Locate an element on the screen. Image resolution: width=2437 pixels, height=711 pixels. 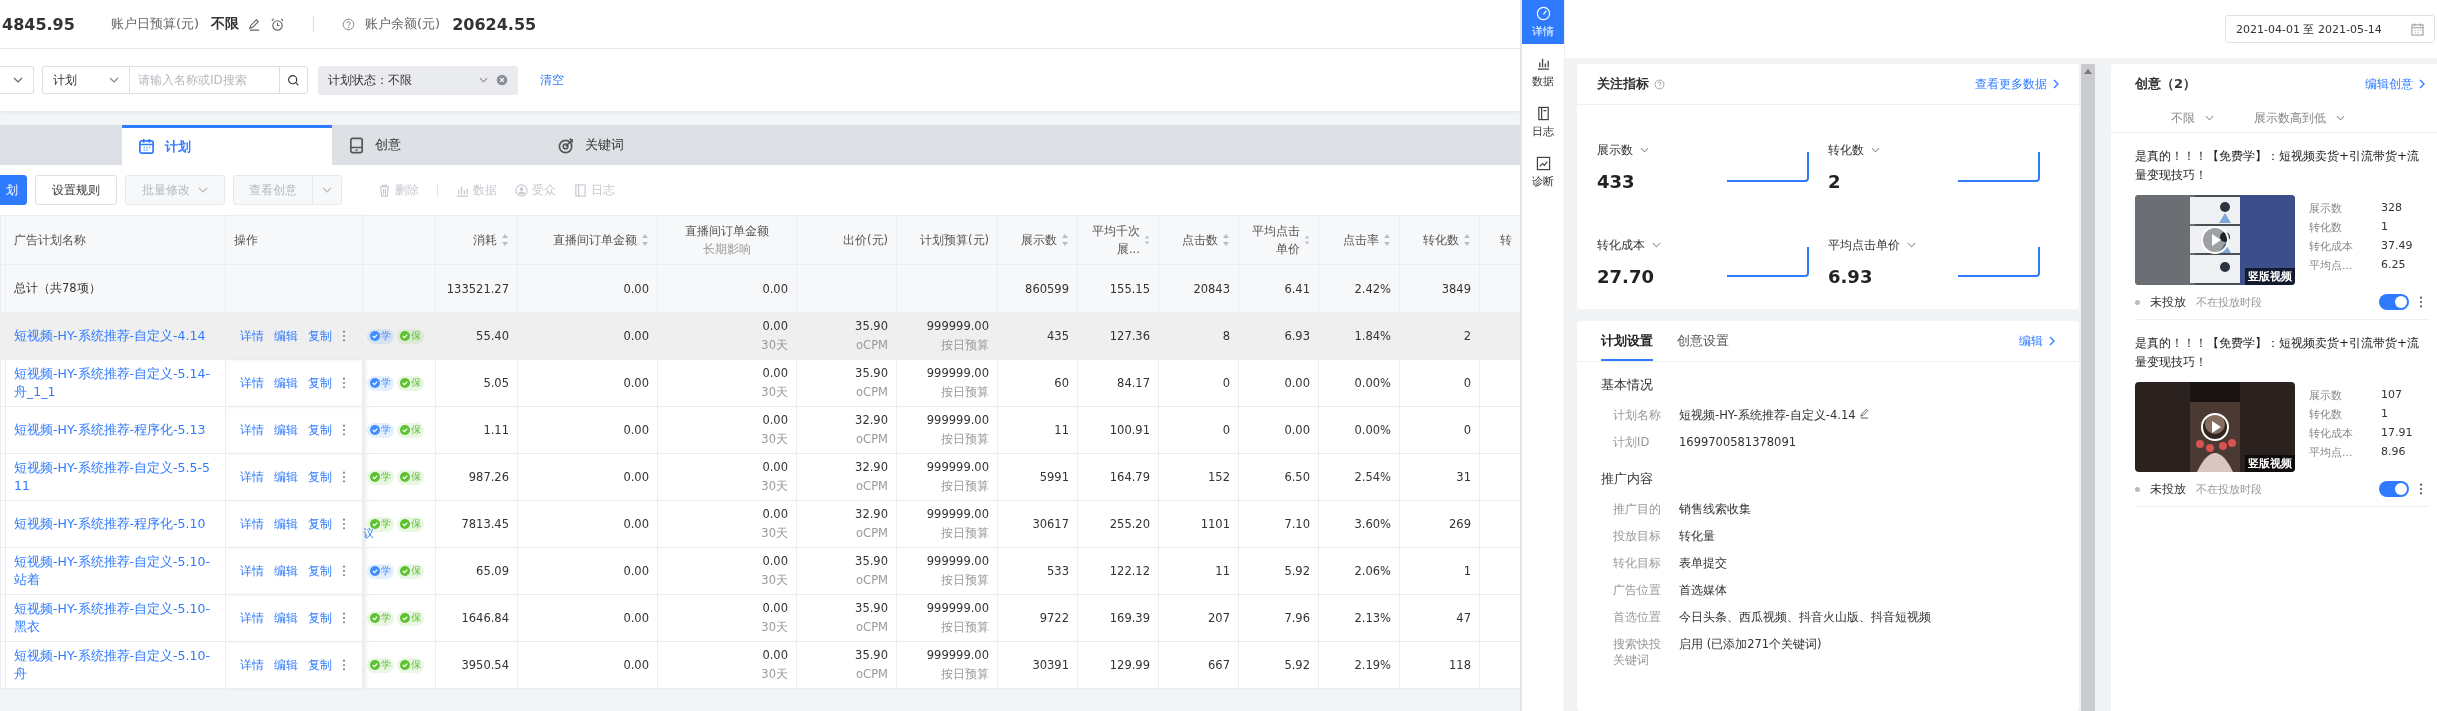
column-header: 展示数 is located at coordinates (1037, 240).